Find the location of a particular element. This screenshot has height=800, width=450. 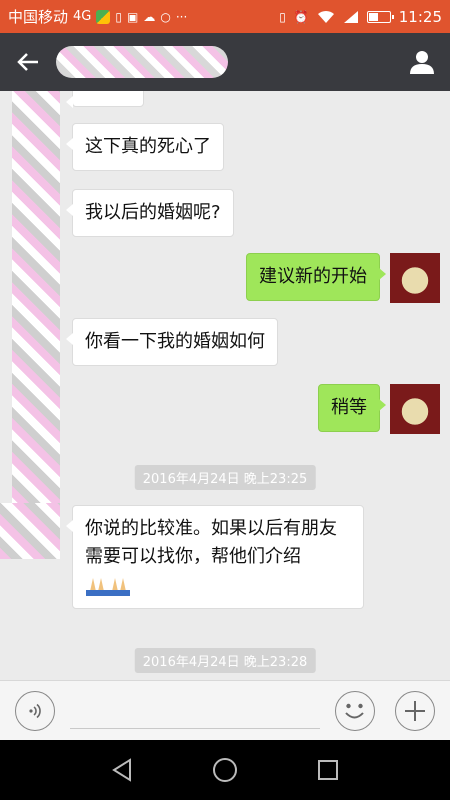

chat-title-redacted is located at coordinates (142, 62).